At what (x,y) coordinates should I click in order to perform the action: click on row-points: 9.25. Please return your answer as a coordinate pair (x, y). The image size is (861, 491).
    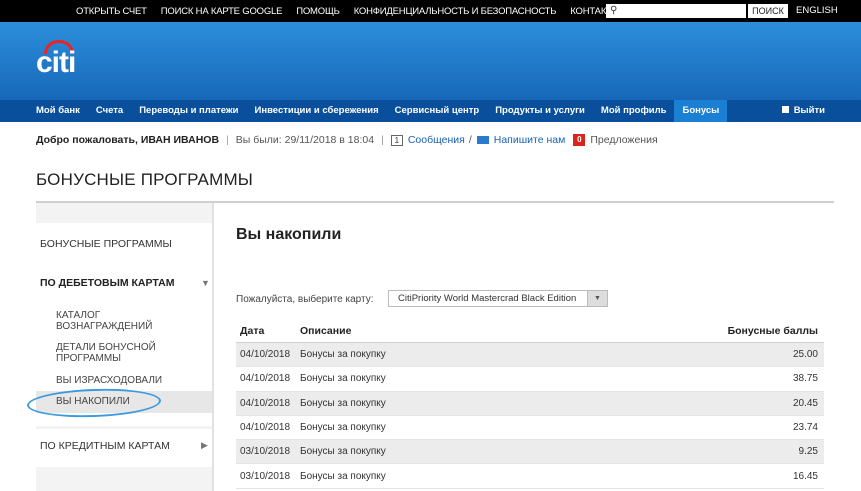
    Looking at the image, I should click on (808, 452).